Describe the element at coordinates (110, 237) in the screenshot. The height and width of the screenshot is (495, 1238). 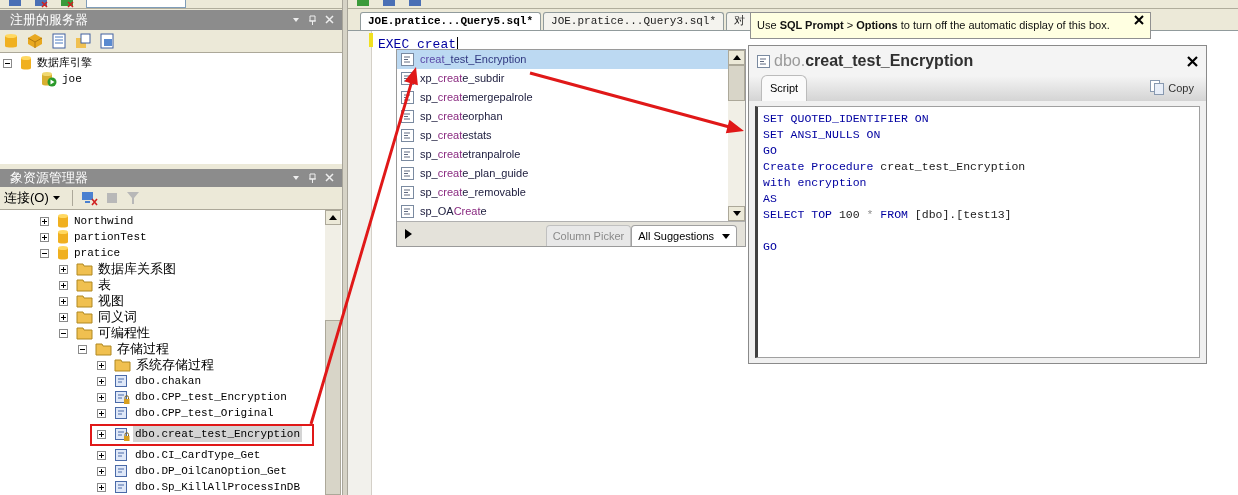
I see `tree-item: partionTest` at that location.